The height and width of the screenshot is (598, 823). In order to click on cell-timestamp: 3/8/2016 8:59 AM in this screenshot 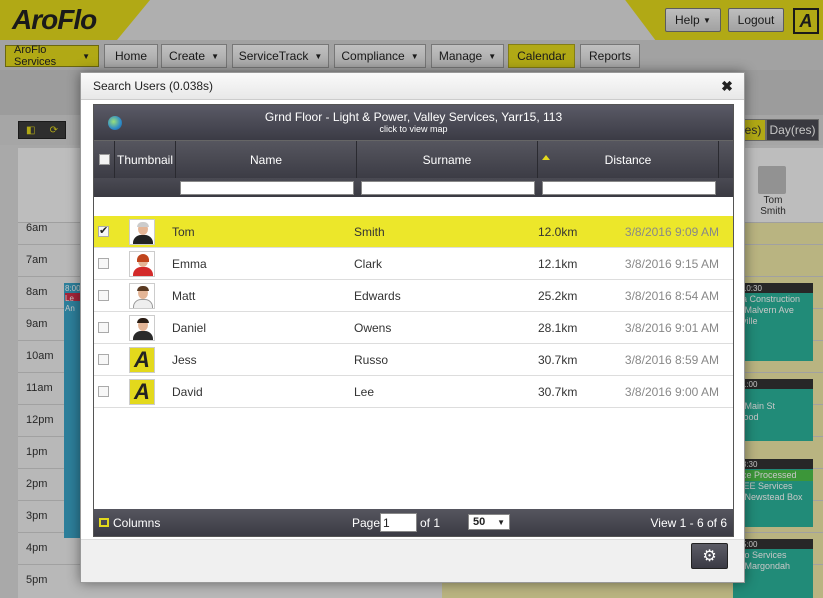, I will do `click(671, 360)`.